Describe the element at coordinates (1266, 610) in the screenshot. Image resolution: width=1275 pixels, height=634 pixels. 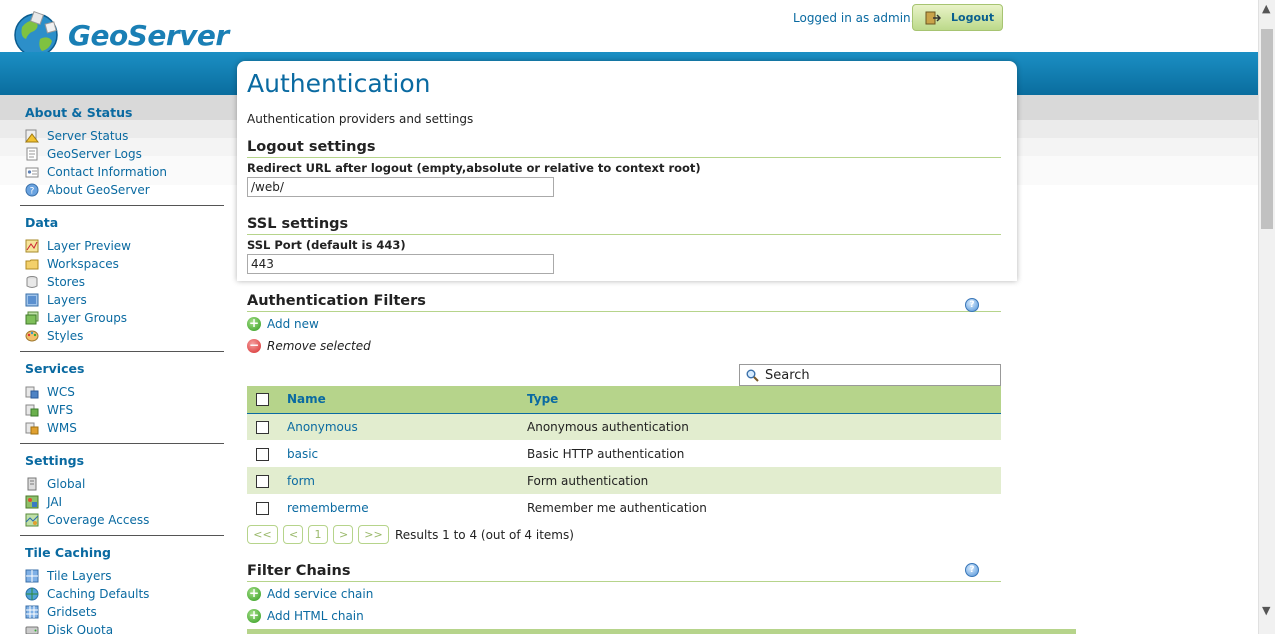
I see `scroll-down-icon: ▼` at that location.